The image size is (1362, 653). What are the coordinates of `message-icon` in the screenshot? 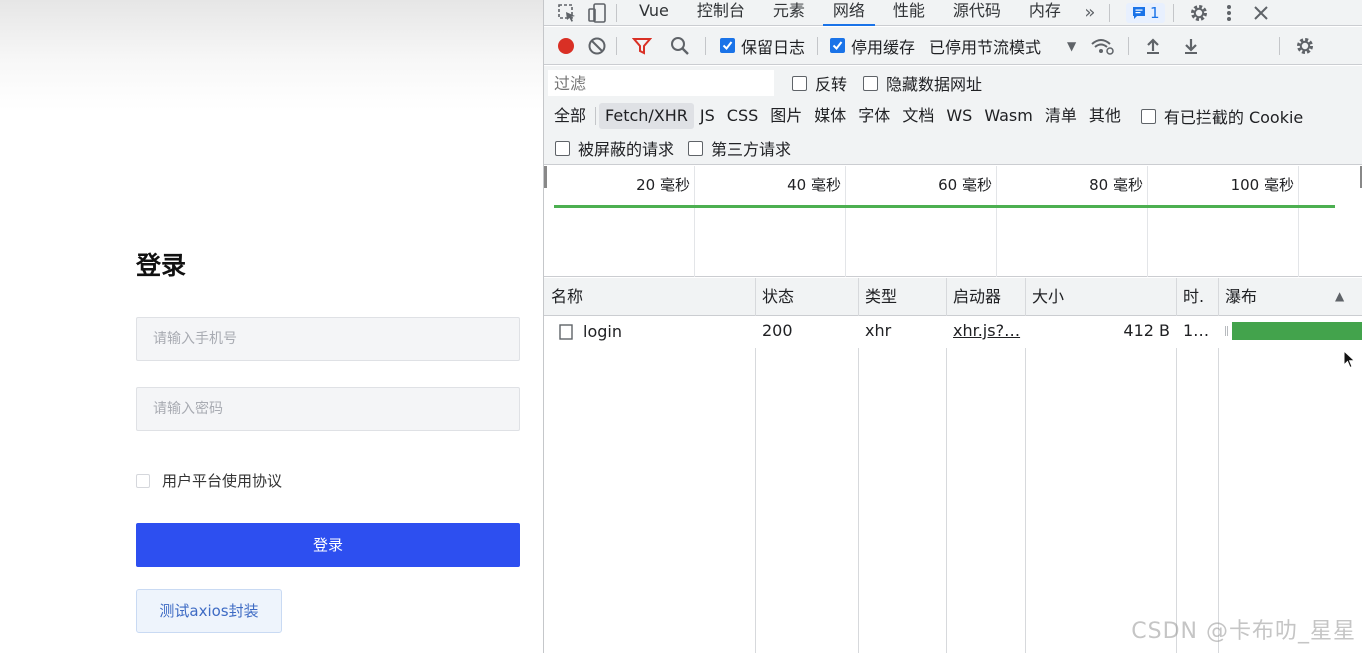 It's located at (1138, 12).